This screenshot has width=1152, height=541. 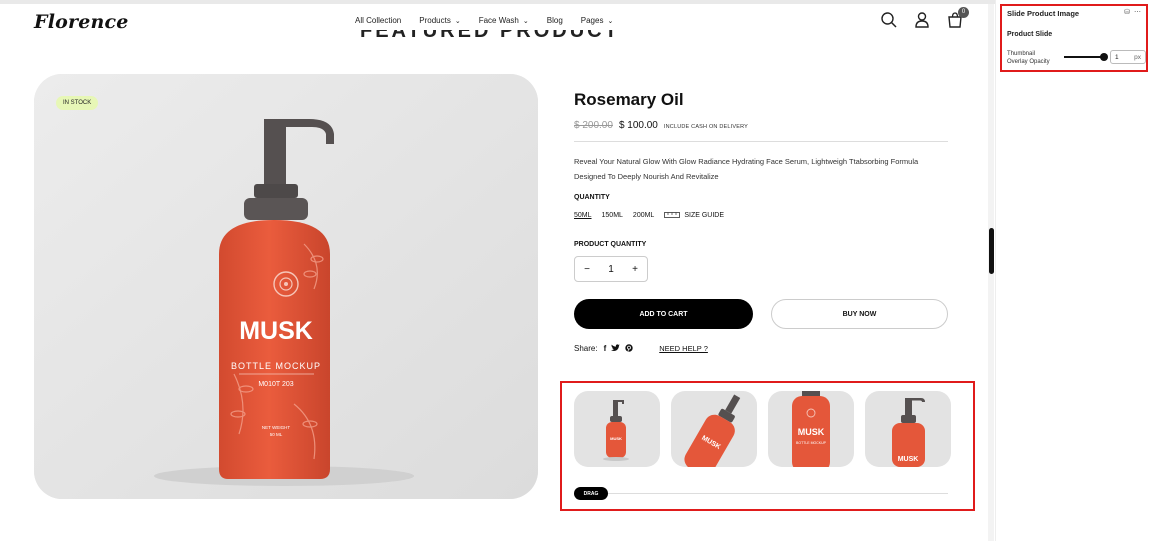 I want to click on opacity-slider-handle, so click(x=1104, y=57).